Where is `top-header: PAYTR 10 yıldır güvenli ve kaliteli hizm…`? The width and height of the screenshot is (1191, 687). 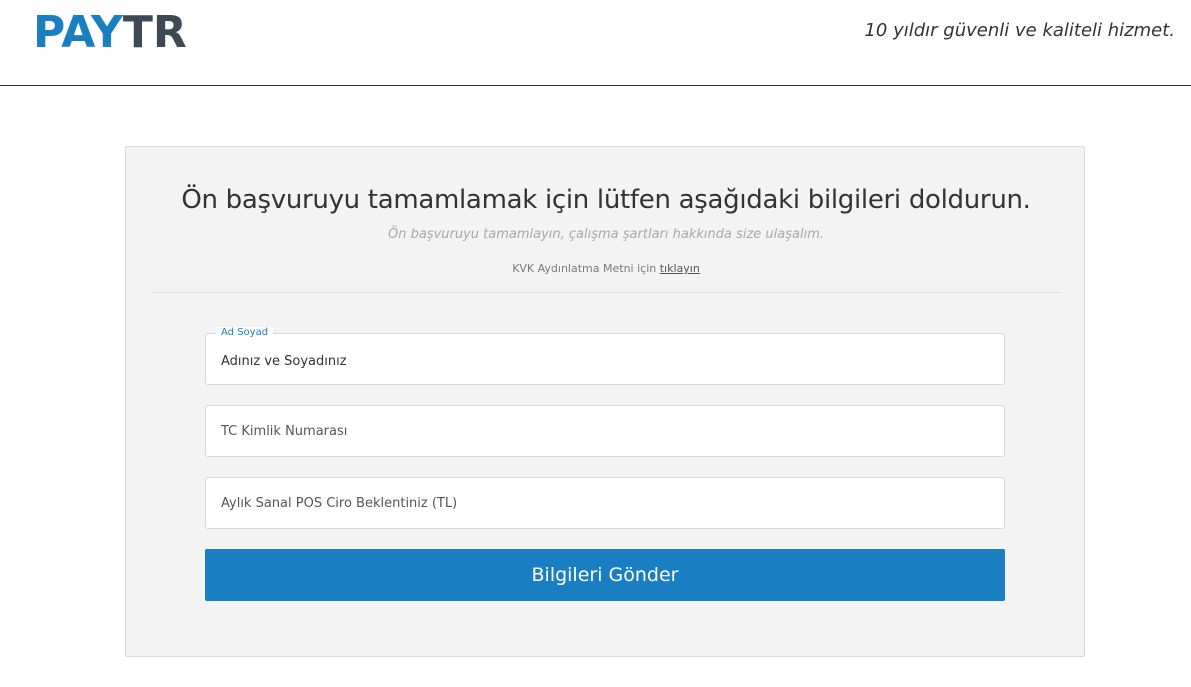
top-header: PAYTR 10 yıldır güvenli ve kaliteli hizm… is located at coordinates (595, 43).